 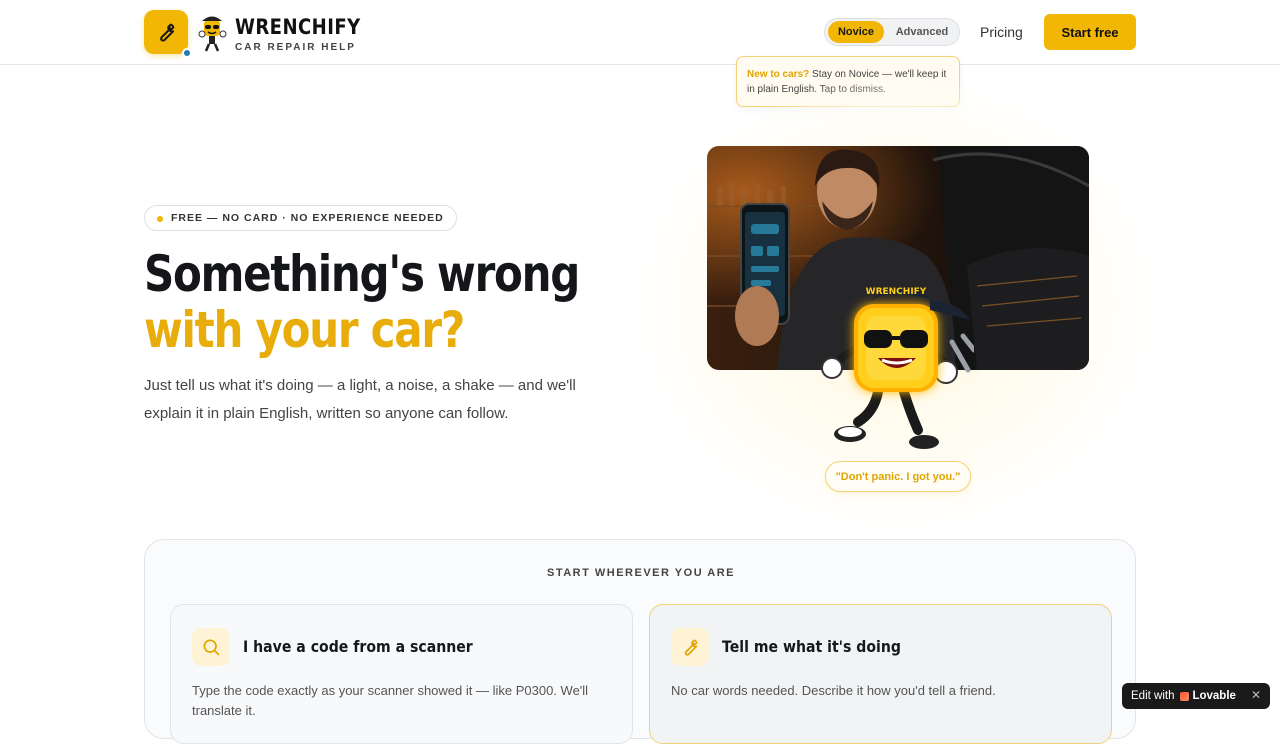 I want to click on search-icon, so click(x=211, y=647).